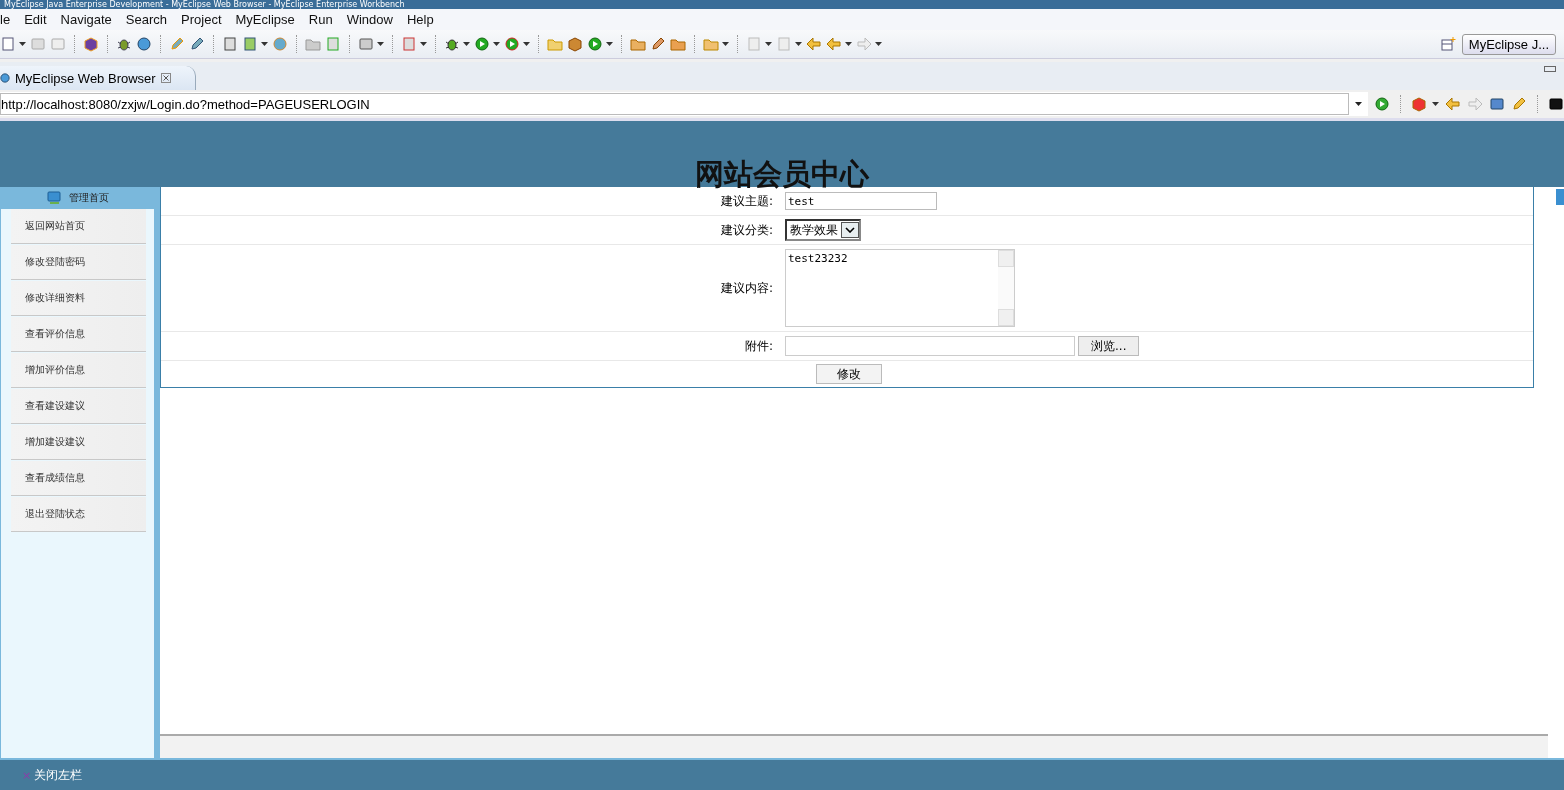  Describe the element at coordinates (746, 201) in the screenshot. I see `field-label: 建议主题:` at that location.